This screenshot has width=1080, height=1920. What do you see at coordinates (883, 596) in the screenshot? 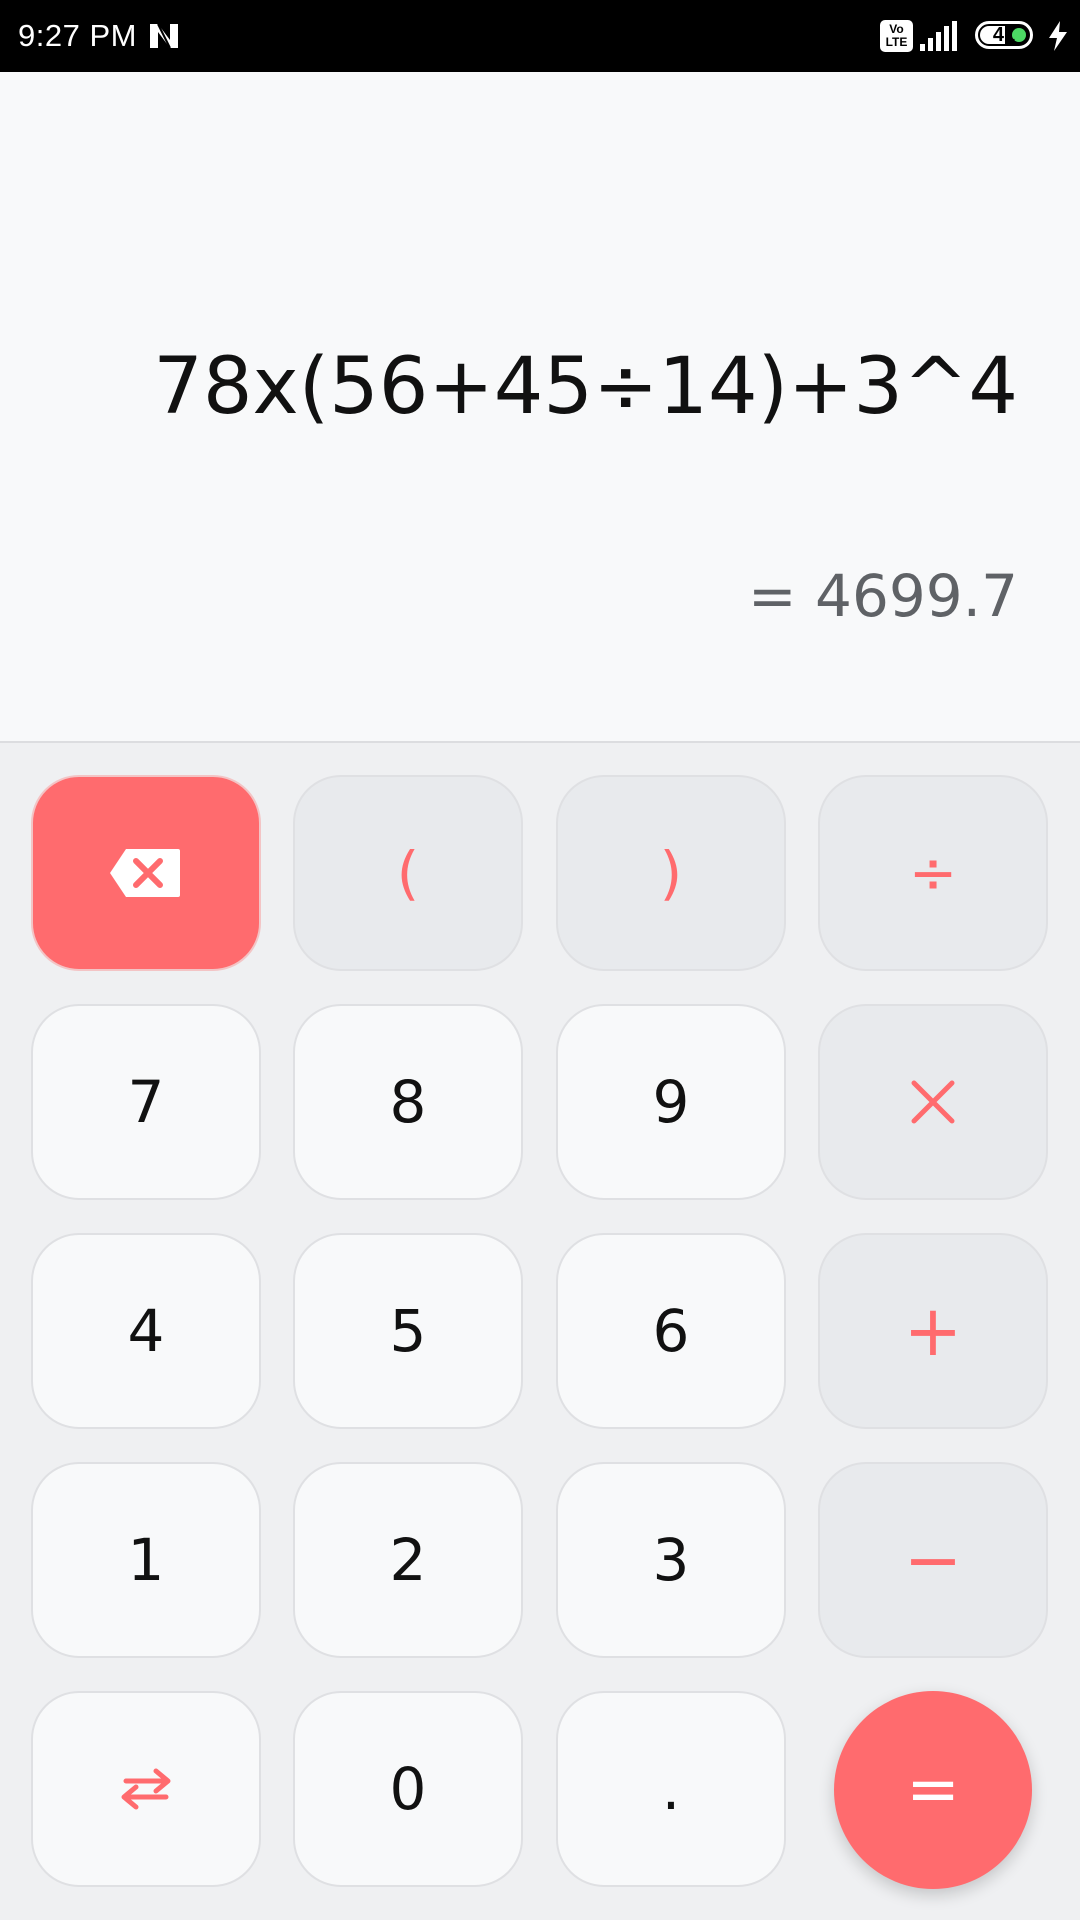
I see `result-text: = 4699.7` at bounding box center [883, 596].